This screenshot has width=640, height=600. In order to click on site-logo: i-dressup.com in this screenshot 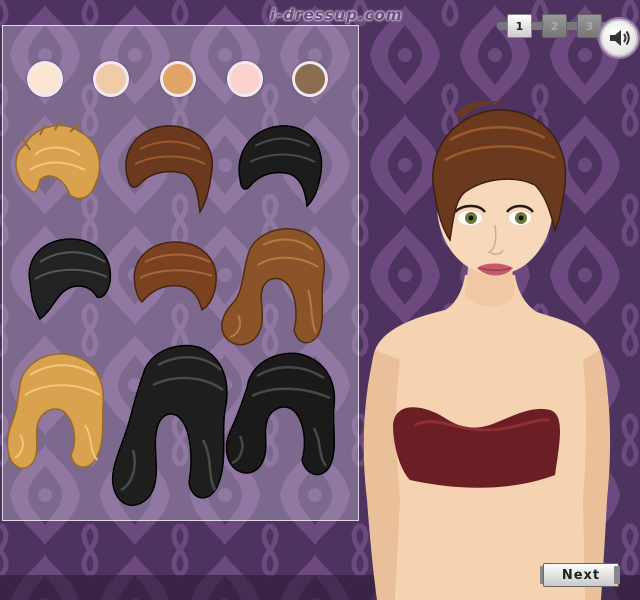, I will do `click(336, 15)`.